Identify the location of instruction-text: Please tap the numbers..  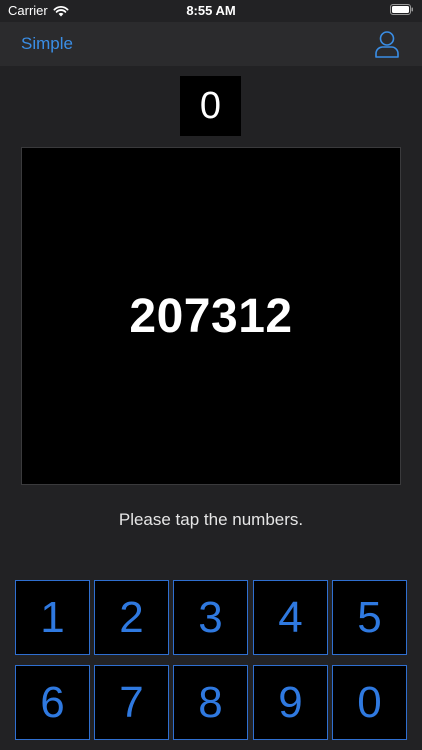
(211, 519).